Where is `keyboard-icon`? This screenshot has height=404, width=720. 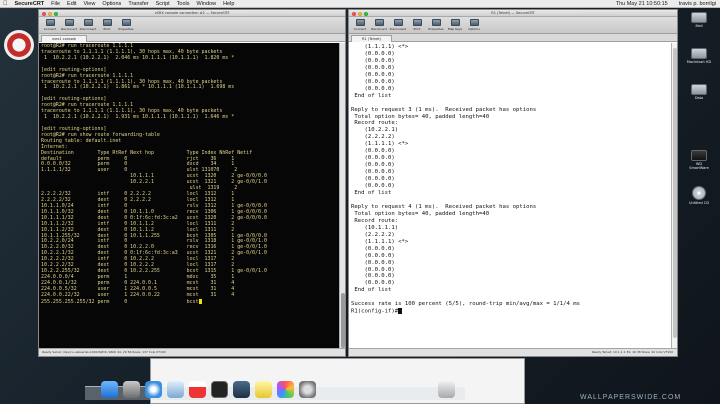
keyboard-icon is located at coordinates (455, 22).